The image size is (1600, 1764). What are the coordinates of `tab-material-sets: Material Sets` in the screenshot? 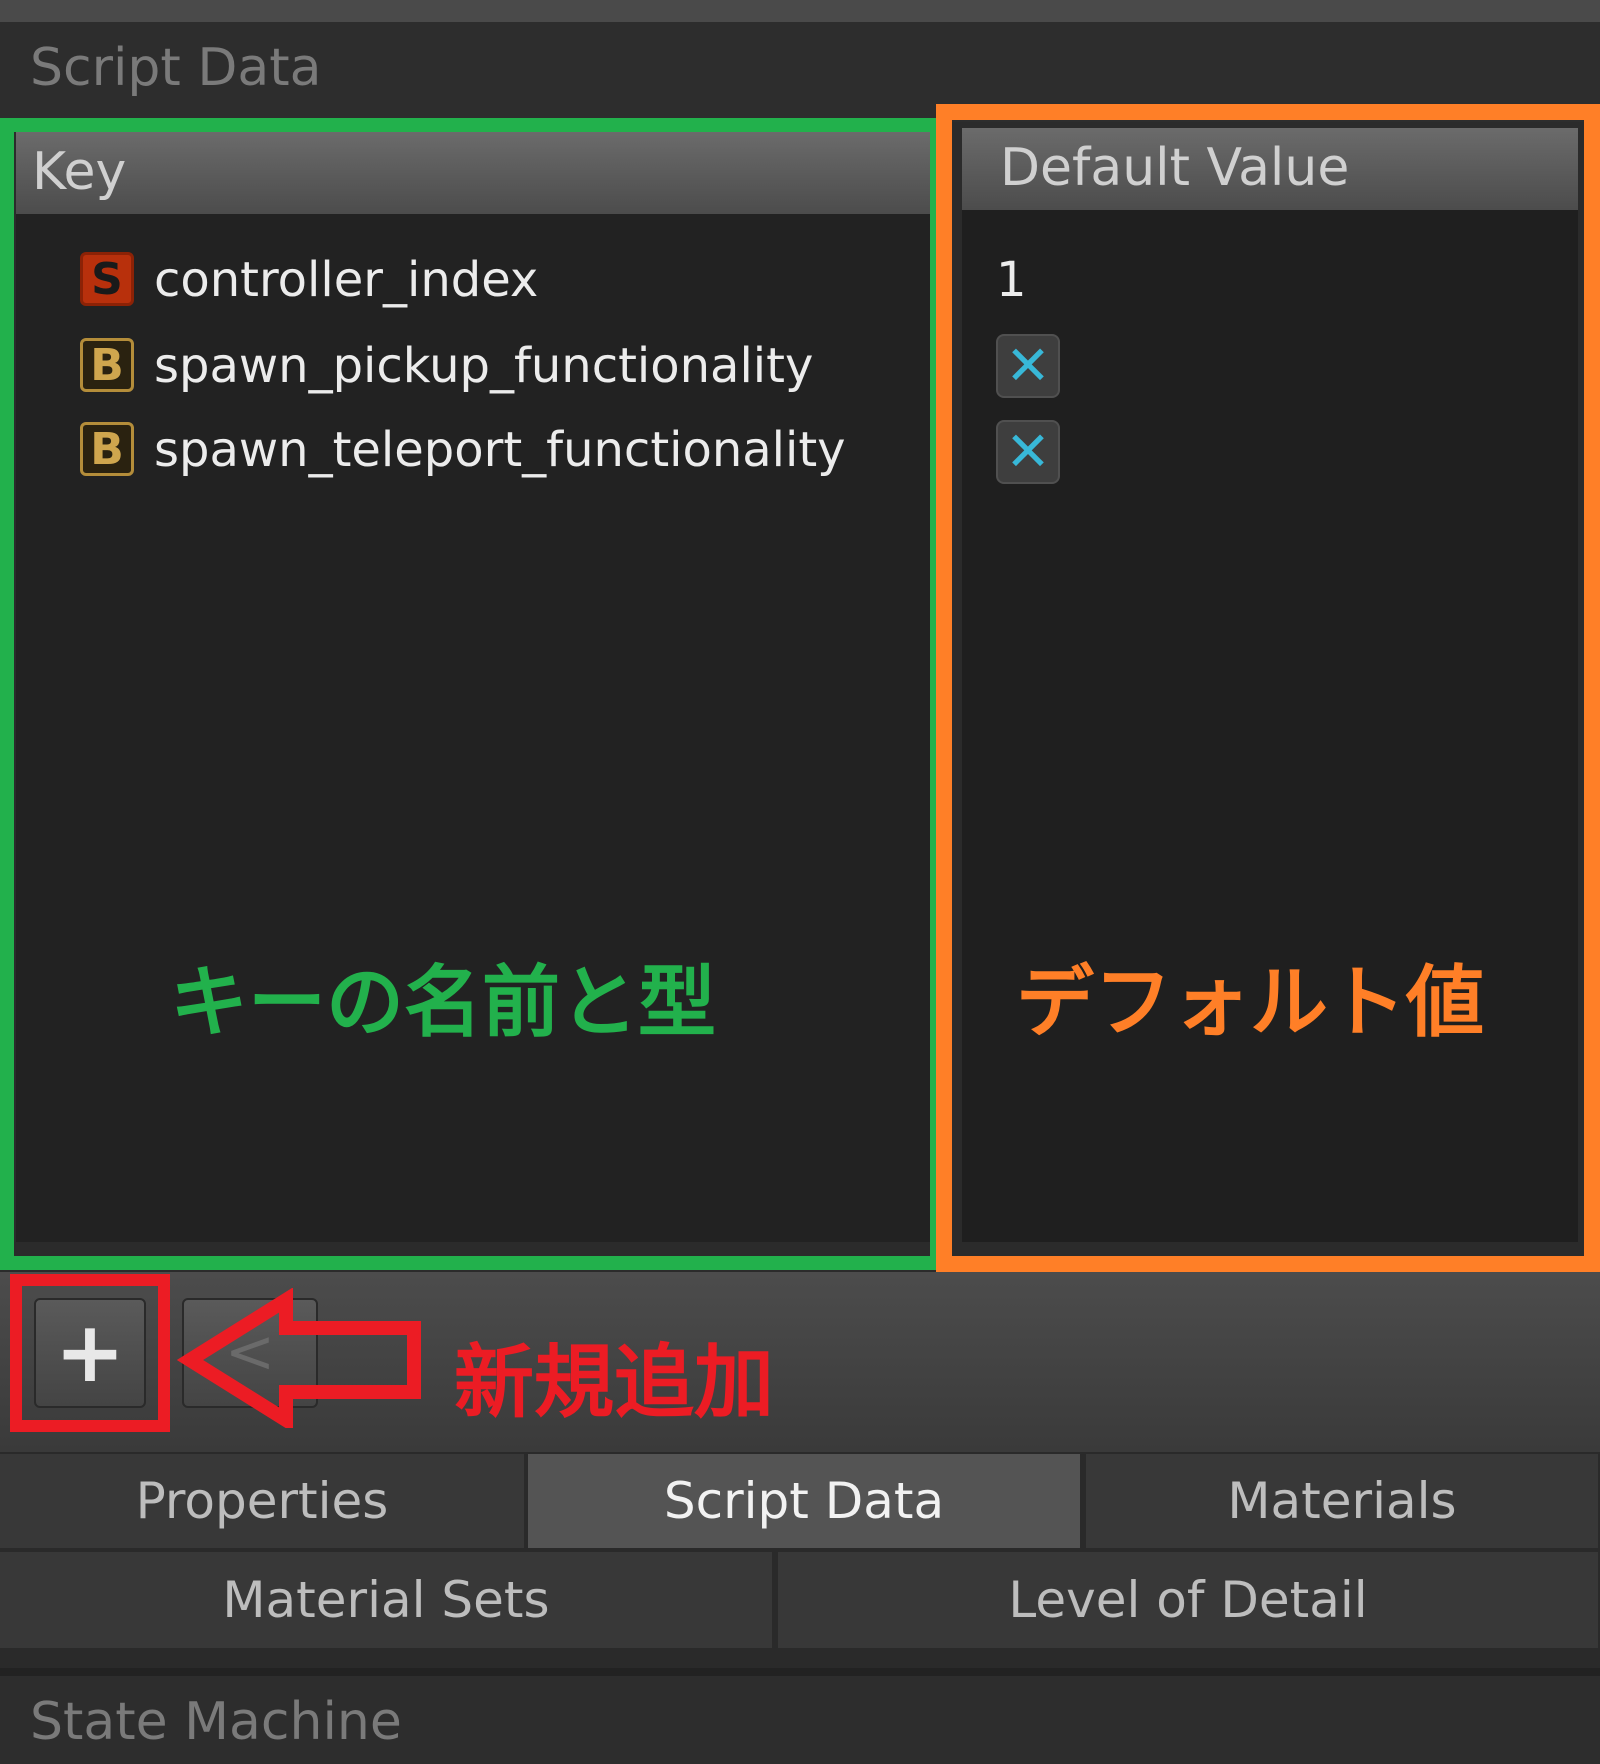 It's located at (387, 1600).